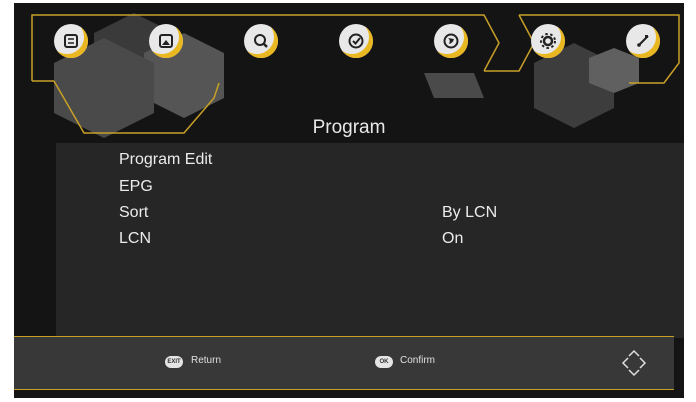 This screenshot has width=696, height=402. I want to click on exit-key-icon: EXIT, so click(174, 362).